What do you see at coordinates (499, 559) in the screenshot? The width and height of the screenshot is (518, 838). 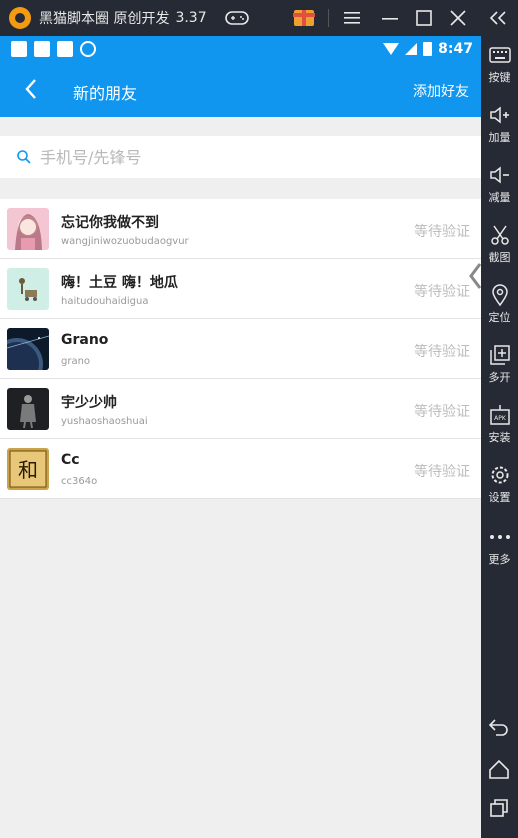 I see `toolbar-label: 更多` at bounding box center [499, 559].